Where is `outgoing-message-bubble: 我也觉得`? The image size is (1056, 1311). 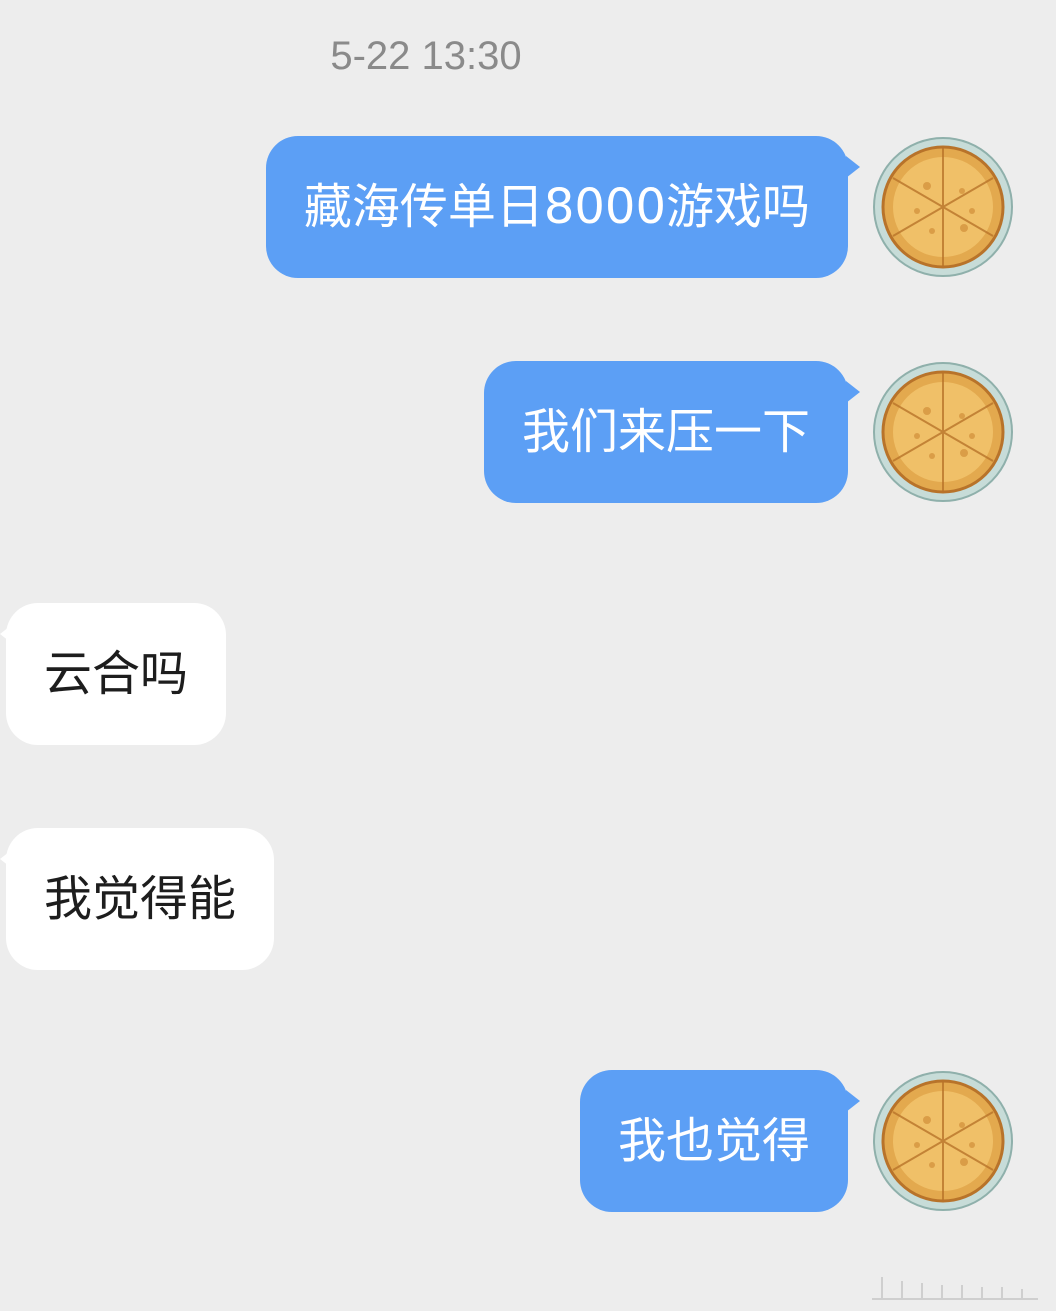 outgoing-message-bubble: 我也觉得 is located at coordinates (713, 1141).